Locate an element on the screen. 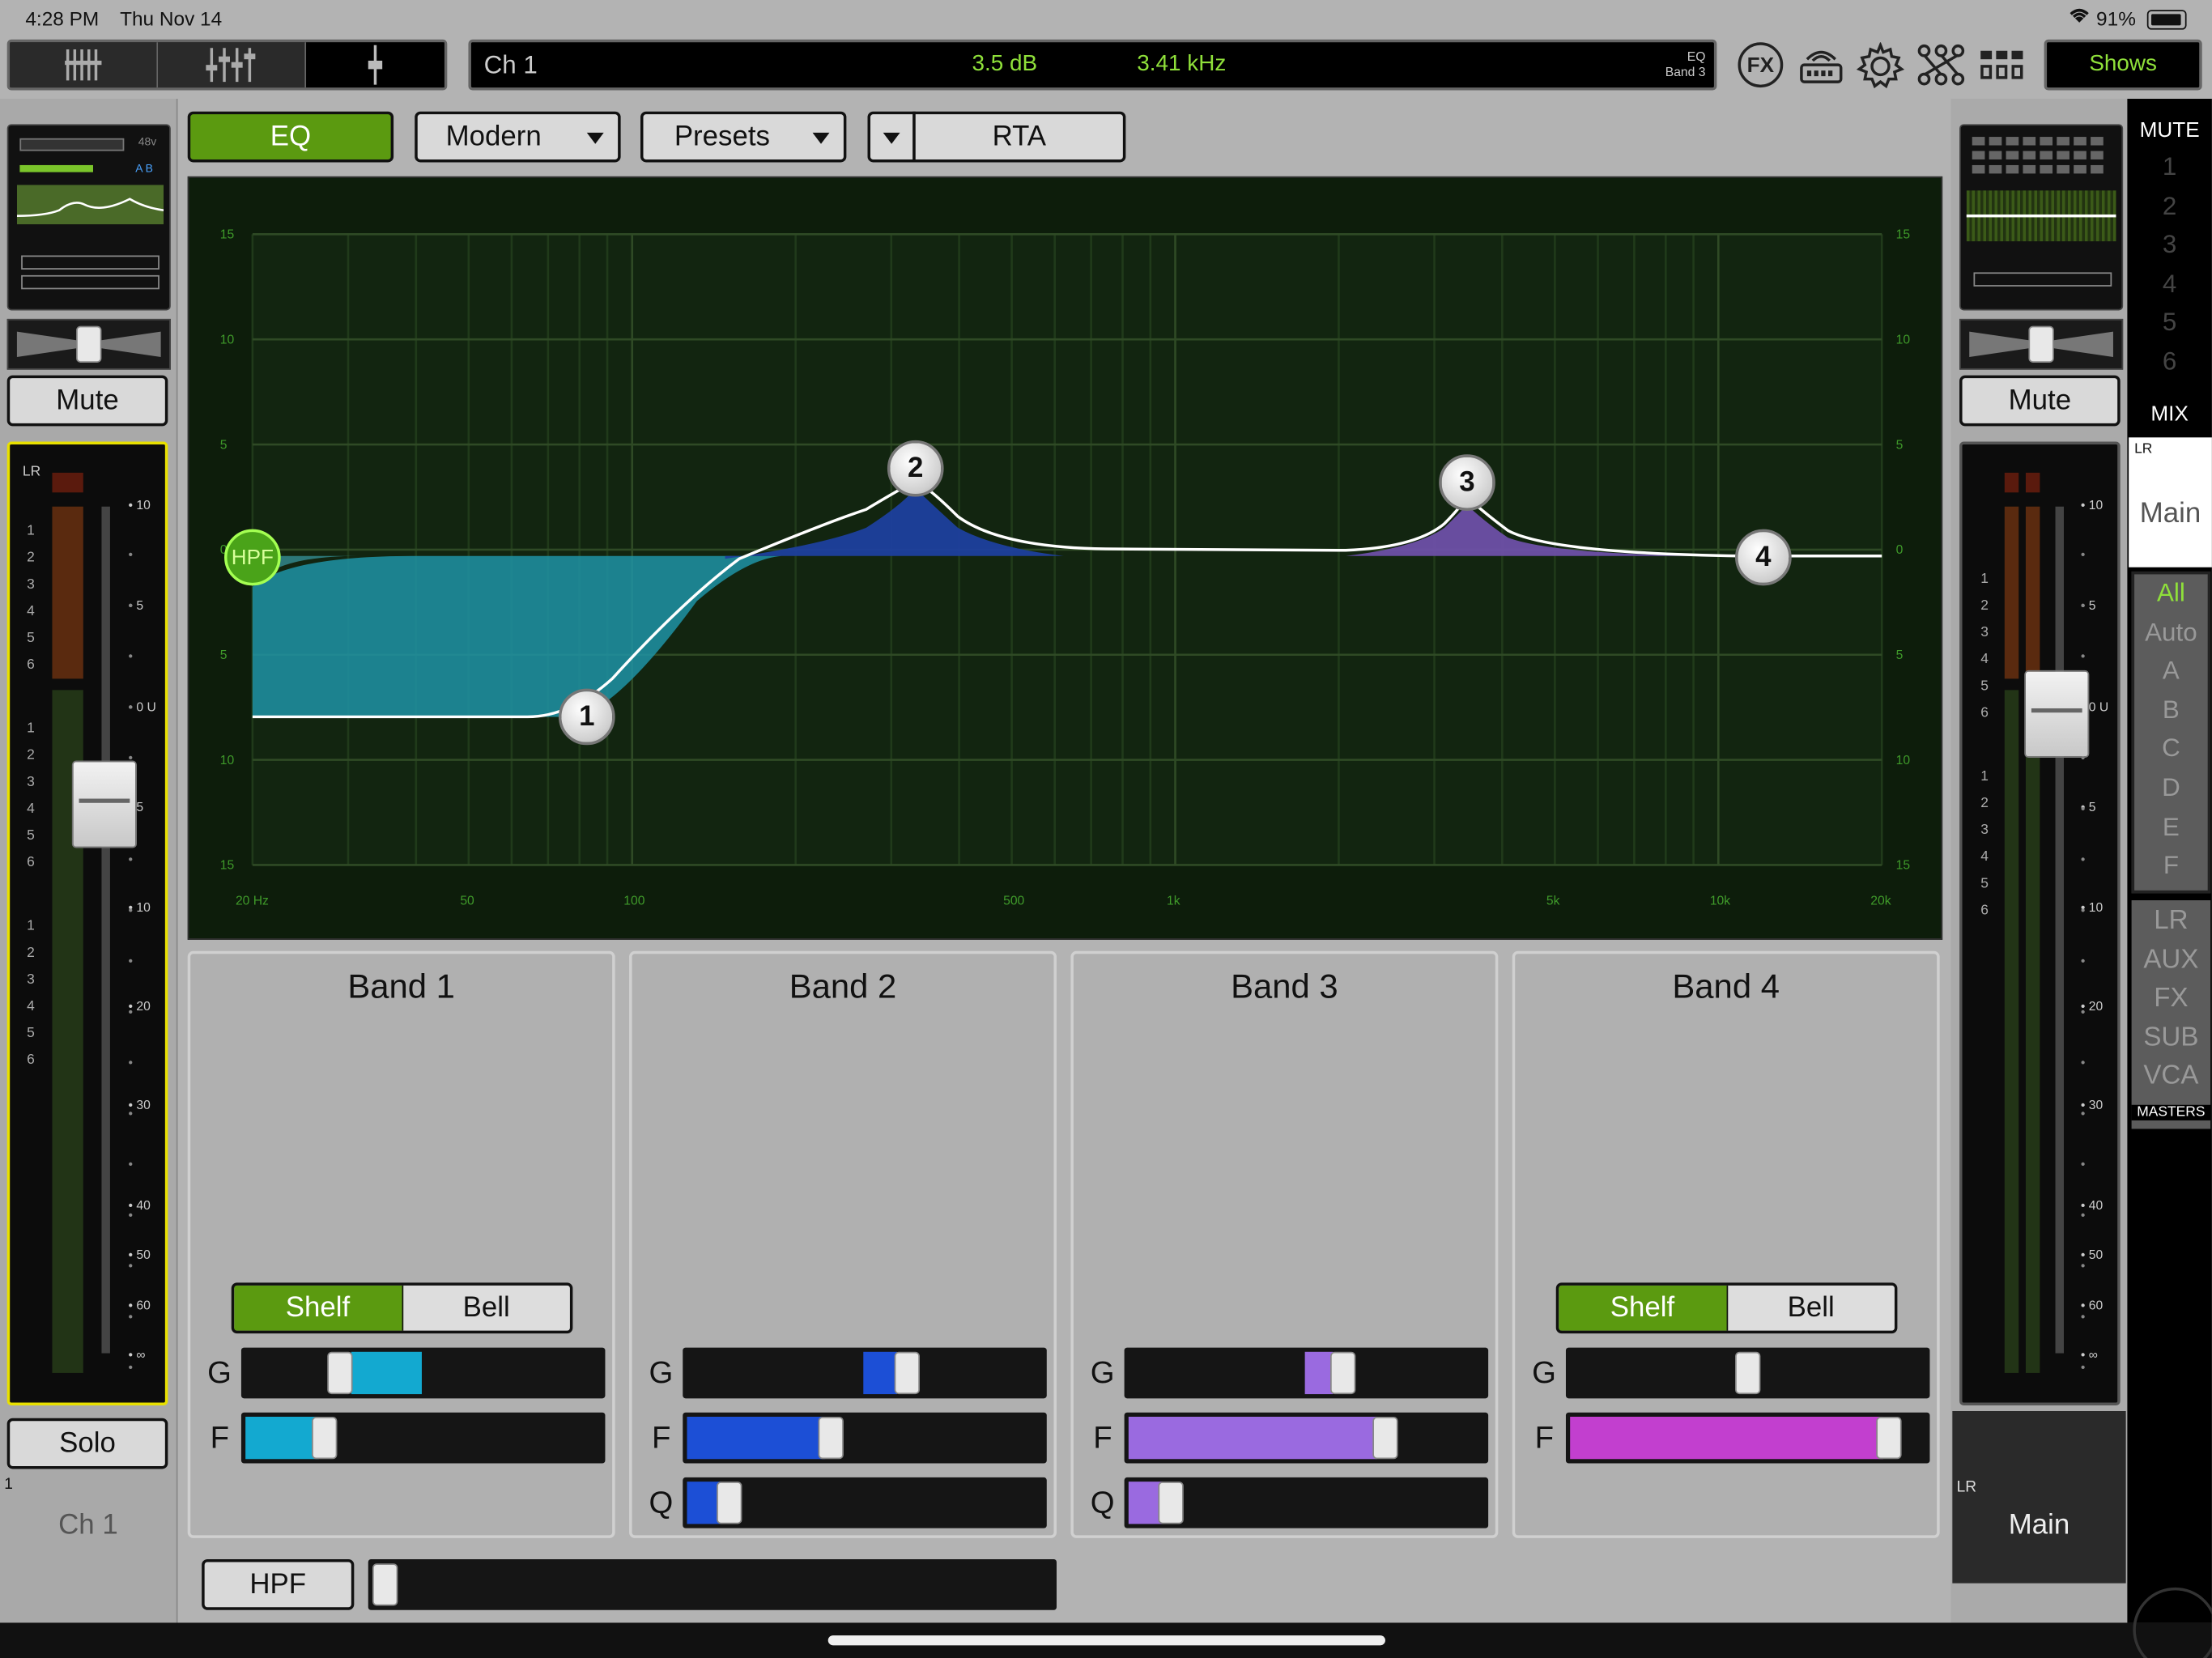 This screenshot has width=2212, height=1658. band1-gain-label: G is located at coordinates (219, 1372).